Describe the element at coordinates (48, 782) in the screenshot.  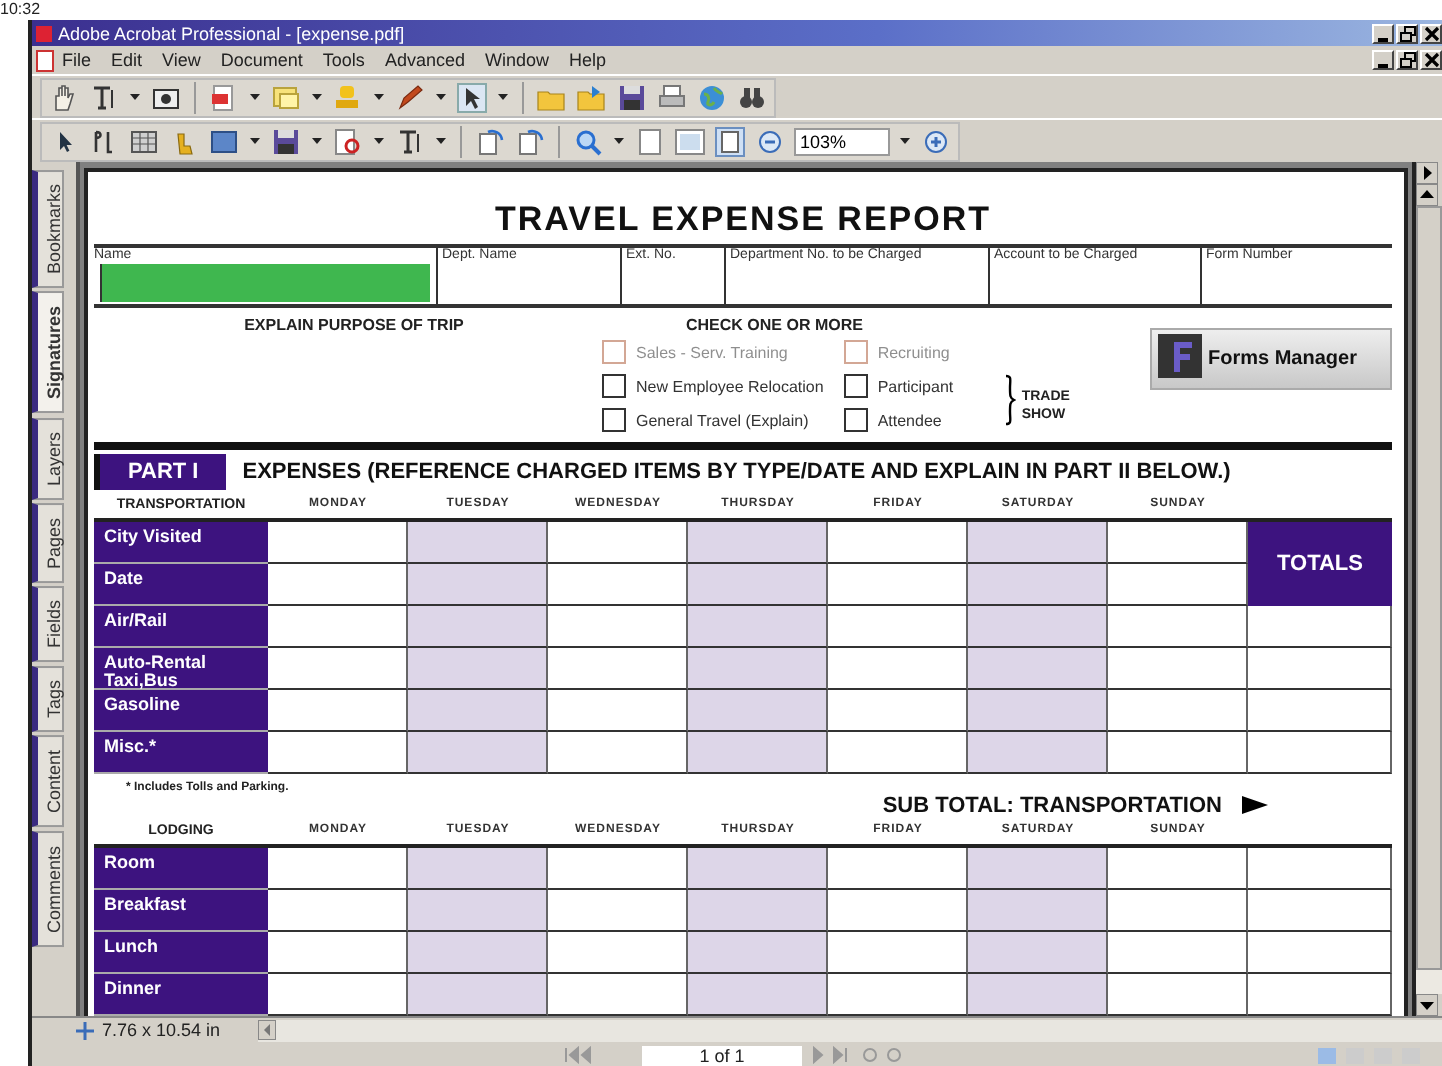
I see `panel-tab: Content` at that location.